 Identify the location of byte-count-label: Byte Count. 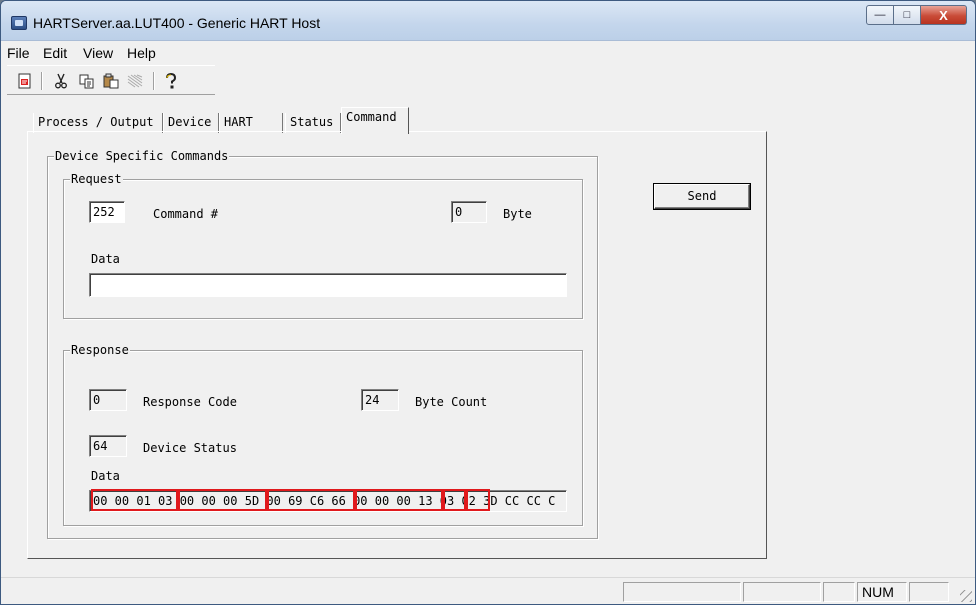
(451, 402).